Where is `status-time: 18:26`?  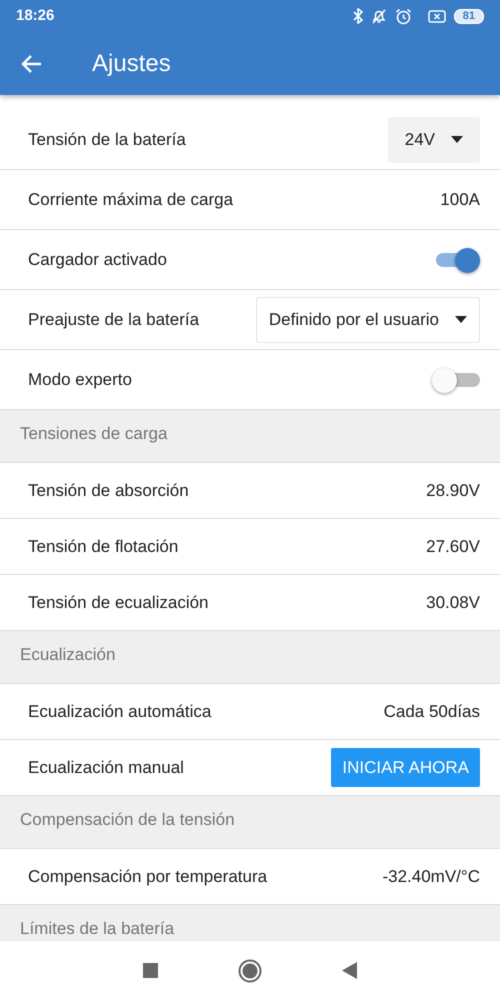 status-time: 18:26 is located at coordinates (35, 16).